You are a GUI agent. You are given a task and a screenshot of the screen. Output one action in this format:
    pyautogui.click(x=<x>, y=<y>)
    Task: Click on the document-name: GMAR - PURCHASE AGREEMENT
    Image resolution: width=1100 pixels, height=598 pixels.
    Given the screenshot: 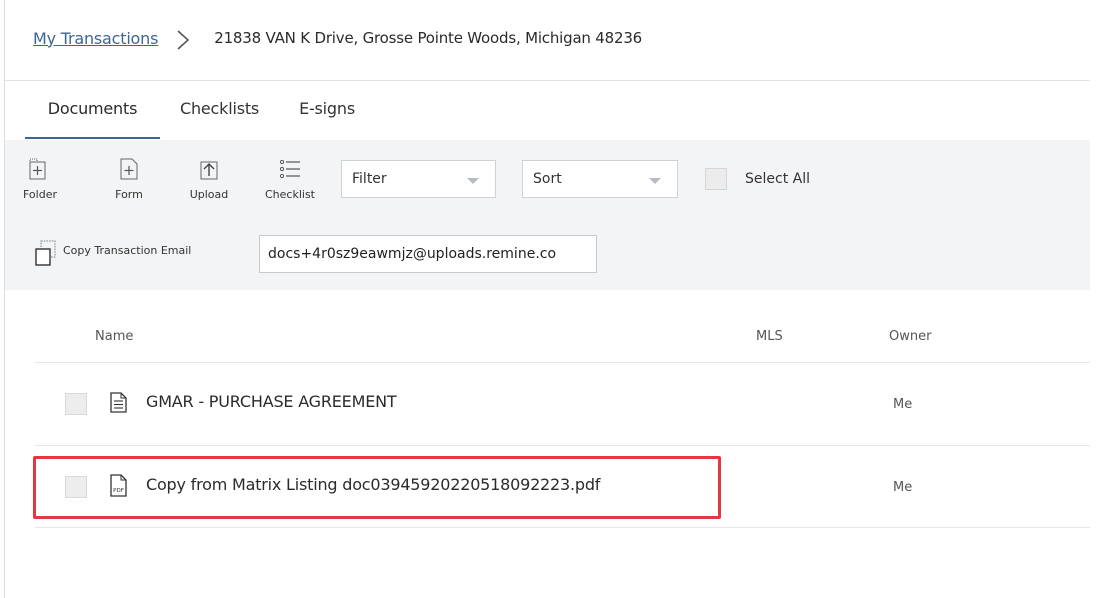 What is the action you would take?
    pyautogui.click(x=271, y=401)
    